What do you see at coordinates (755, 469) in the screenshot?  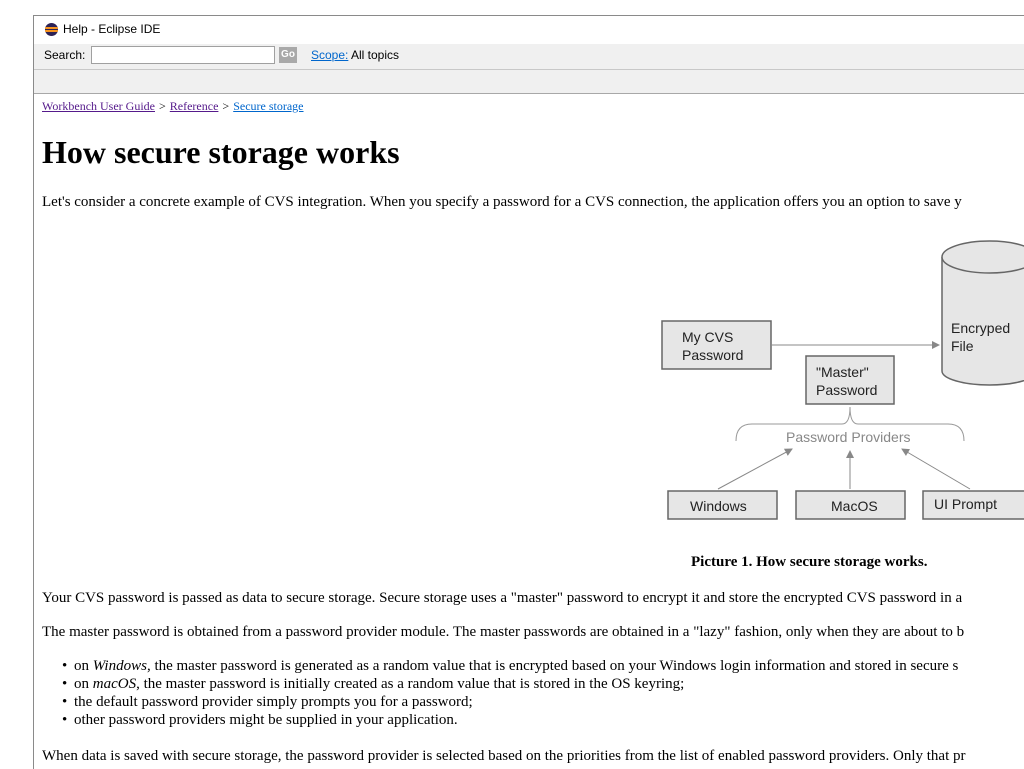 I see `windows-arrow` at bounding box center [755, 469].